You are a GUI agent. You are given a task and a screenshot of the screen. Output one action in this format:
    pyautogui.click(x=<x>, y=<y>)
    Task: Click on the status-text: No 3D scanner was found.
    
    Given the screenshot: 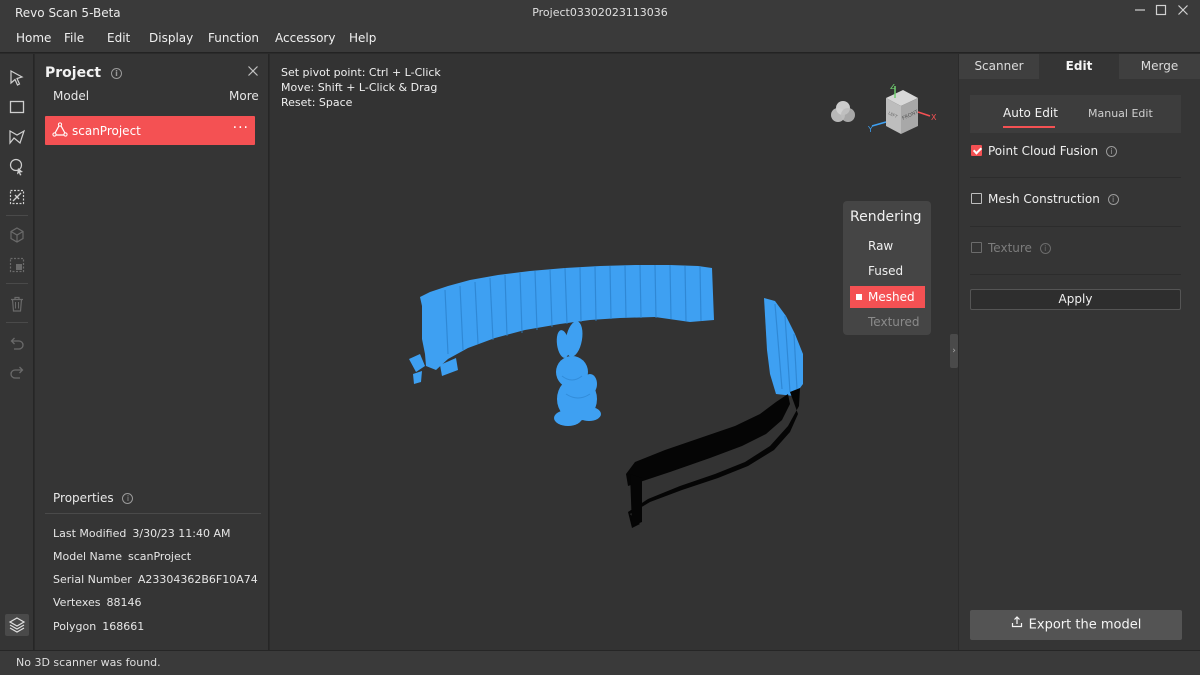 What is the action you would take?
    pyautogui.click(x=88, y=662)
    